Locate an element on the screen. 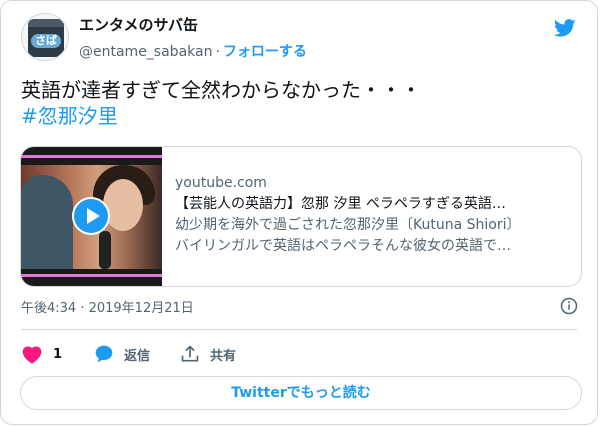  account-name: エンタメのサバ缶 is located at coordinates (138, 24).